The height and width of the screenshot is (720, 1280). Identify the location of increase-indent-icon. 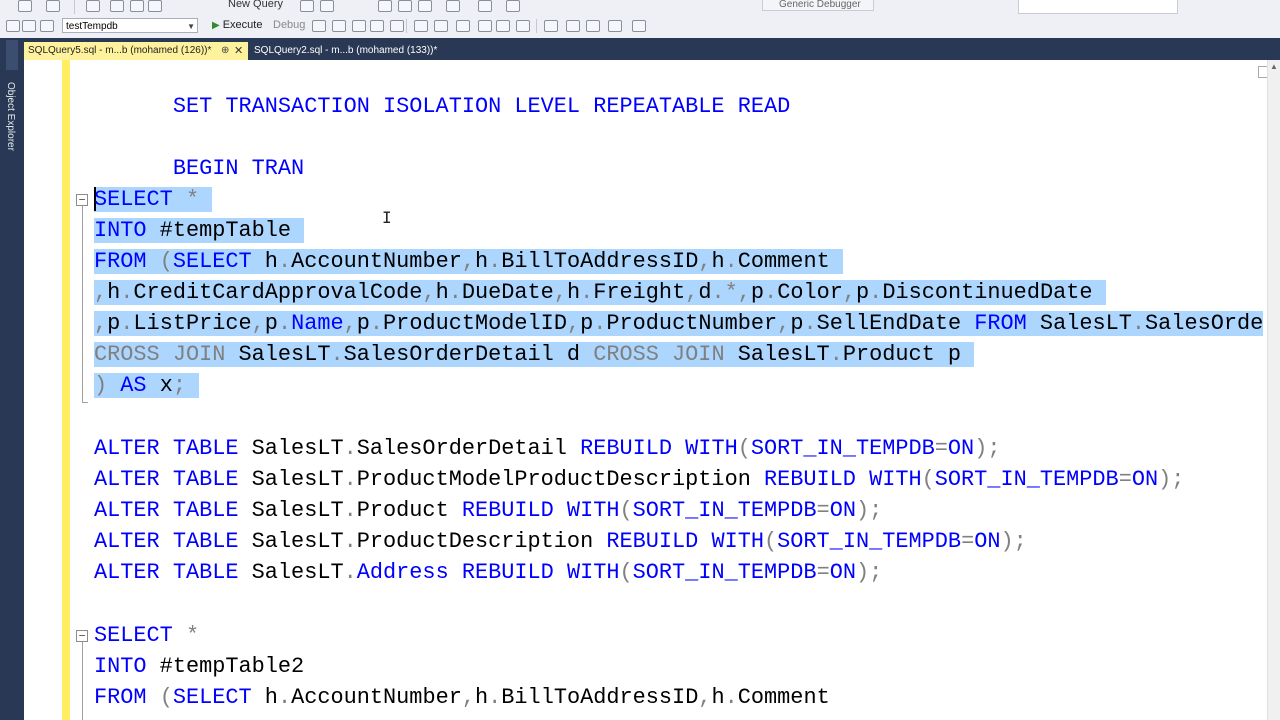
(593, 26).